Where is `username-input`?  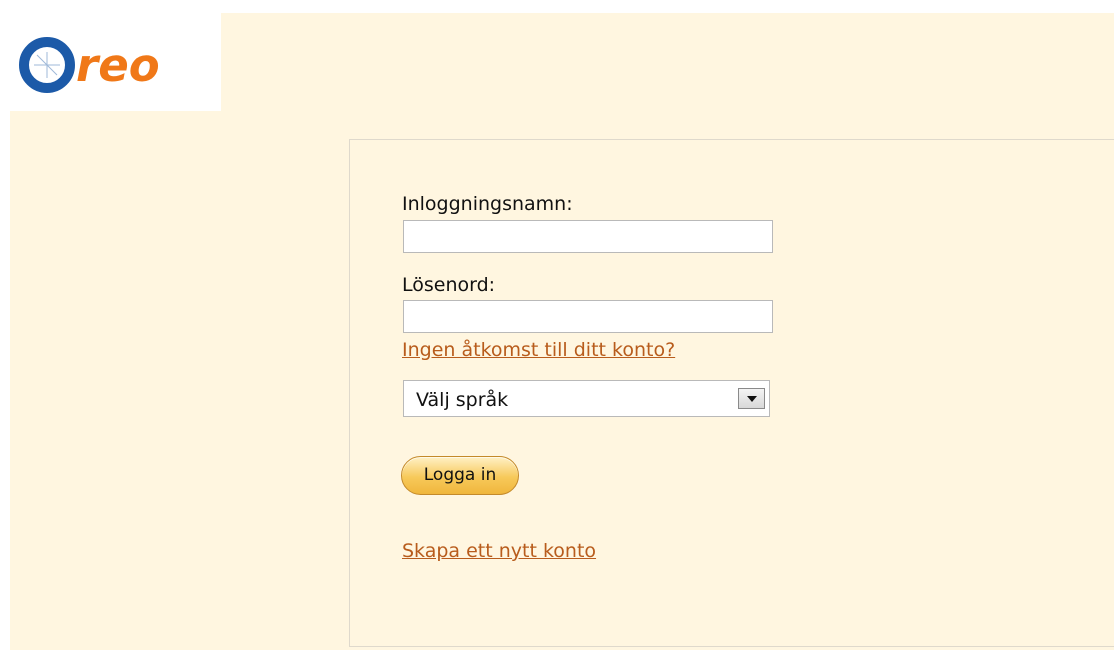 username-input is located at coordinates (588, 236).